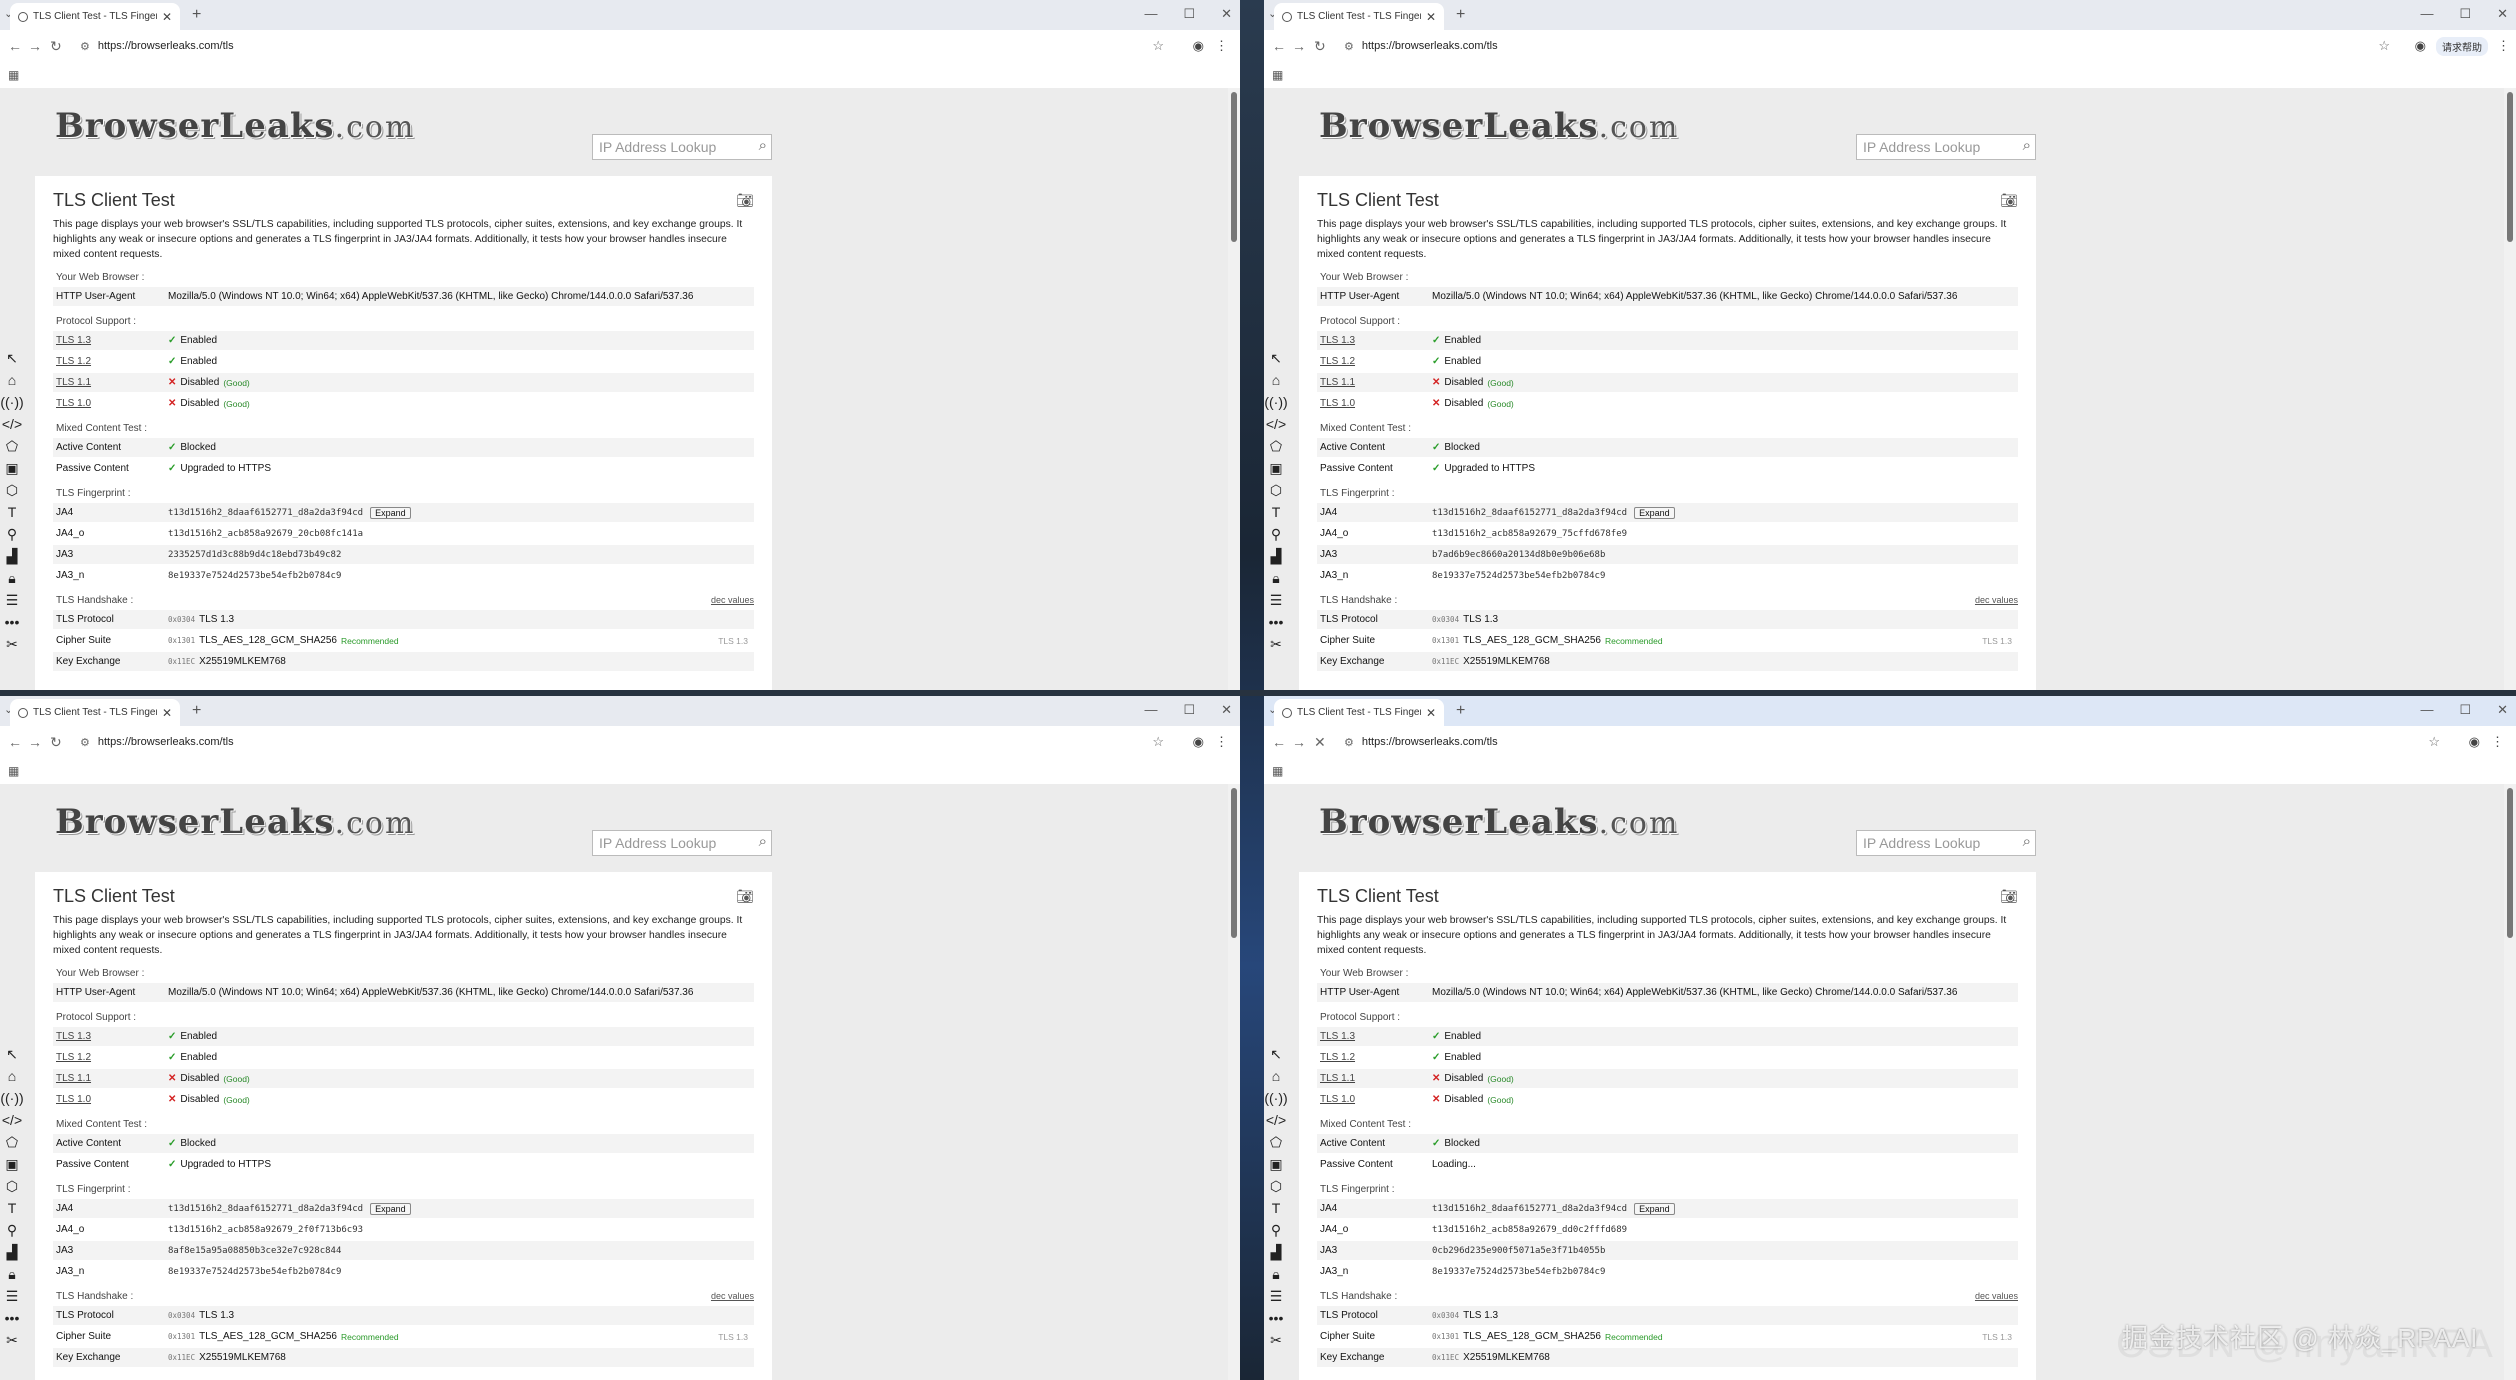 This screenshot has width=2516, height=1380. What do you see at coordinates (2009, 200) in the screenshot?
I see `camera-icon: 📷︎` at bounding box center [2009, 200].